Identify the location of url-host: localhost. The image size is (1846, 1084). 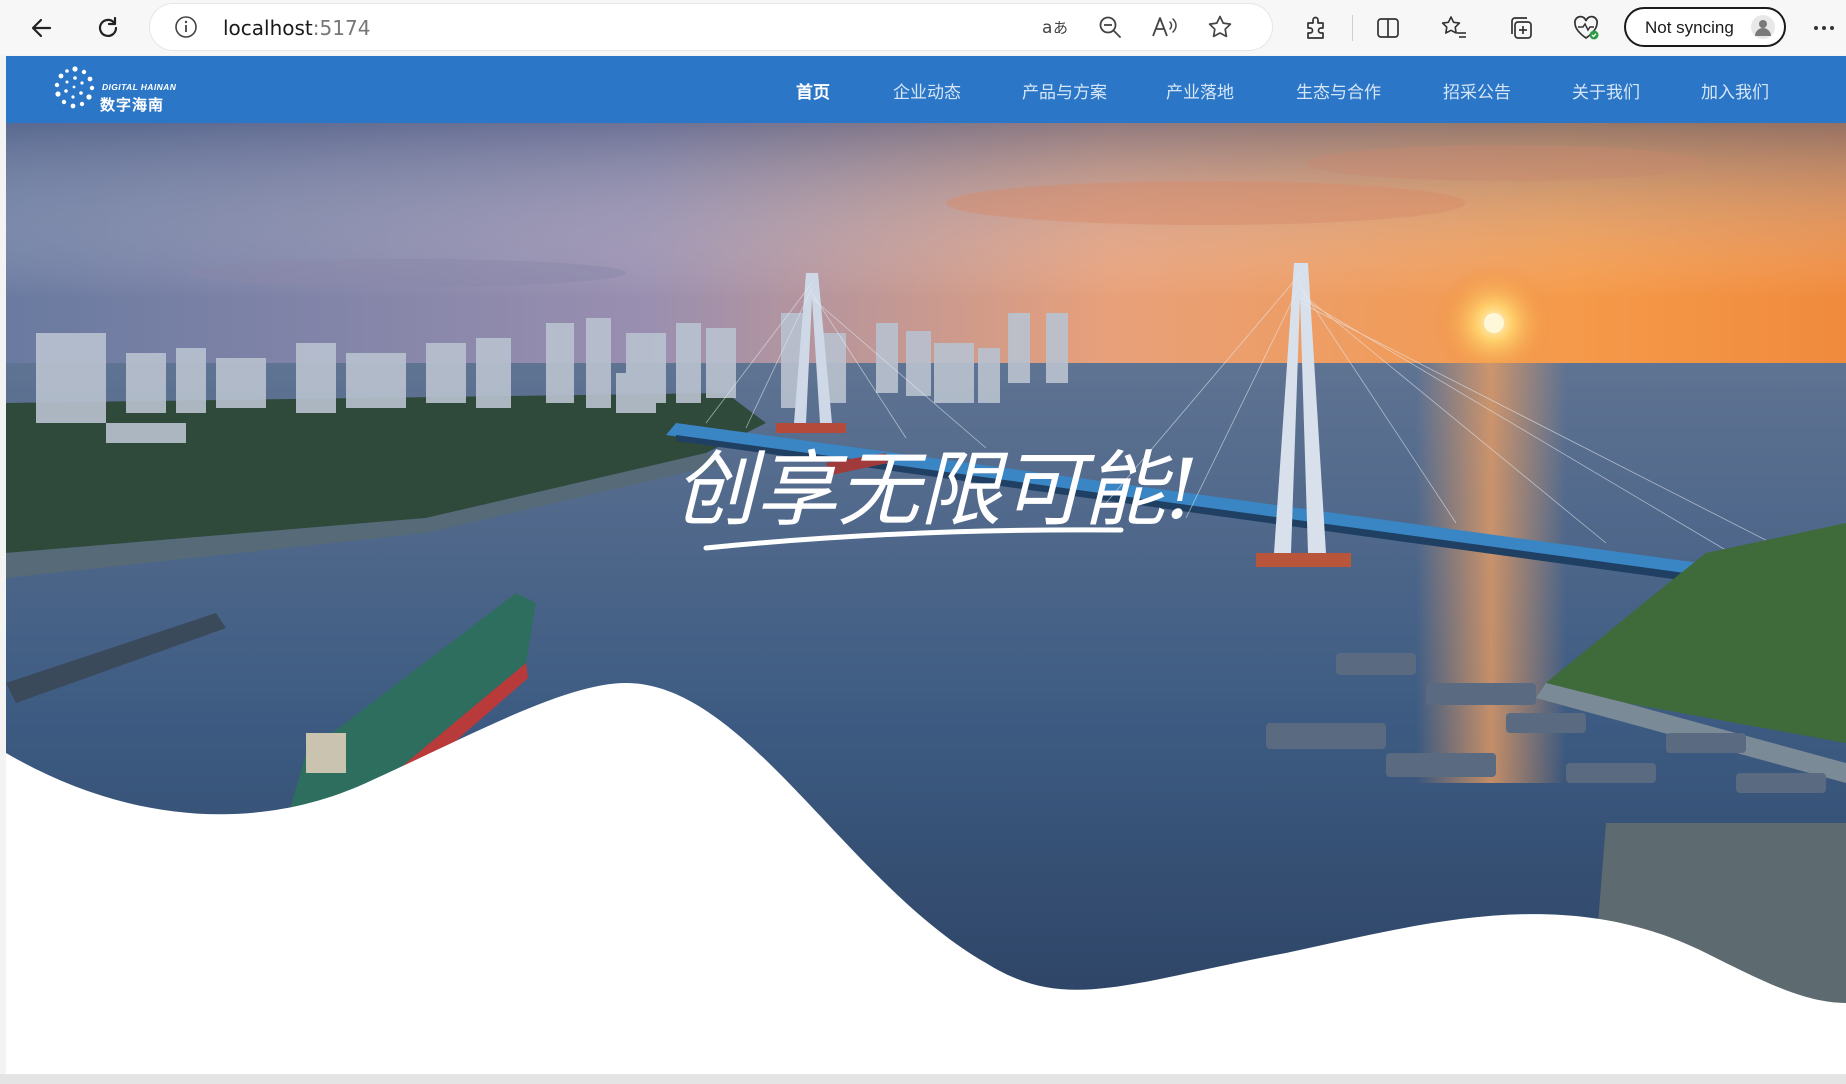
(268, 28).